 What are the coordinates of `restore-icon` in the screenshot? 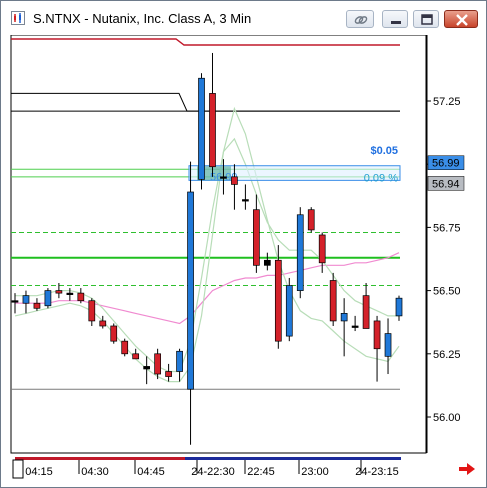 It's located at (427, 19).